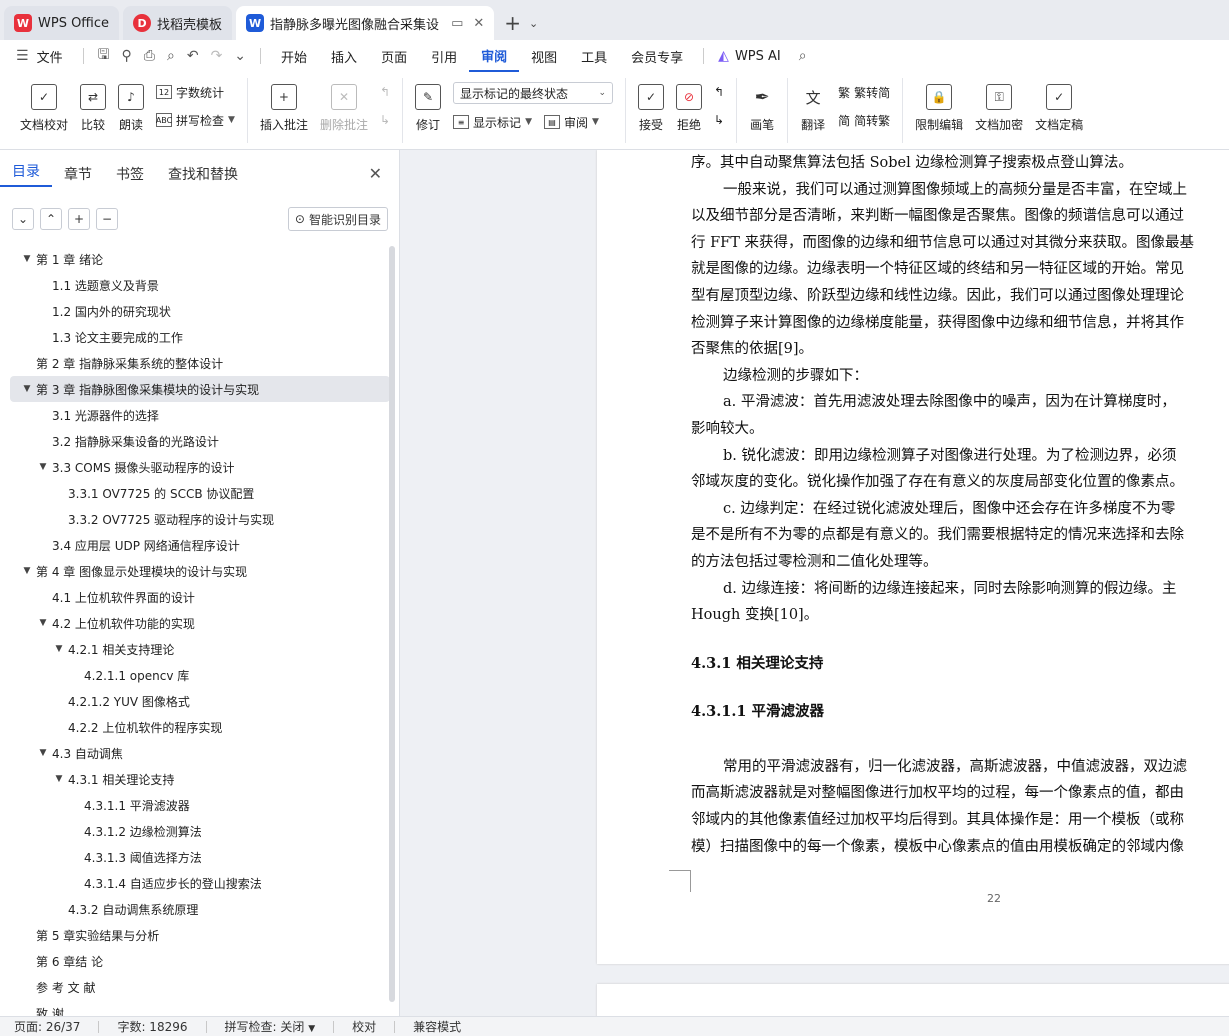  I want to click on toc-item: ▼ 第 4 章 图像显示处理模块的设计与实现, so click(200, 571).